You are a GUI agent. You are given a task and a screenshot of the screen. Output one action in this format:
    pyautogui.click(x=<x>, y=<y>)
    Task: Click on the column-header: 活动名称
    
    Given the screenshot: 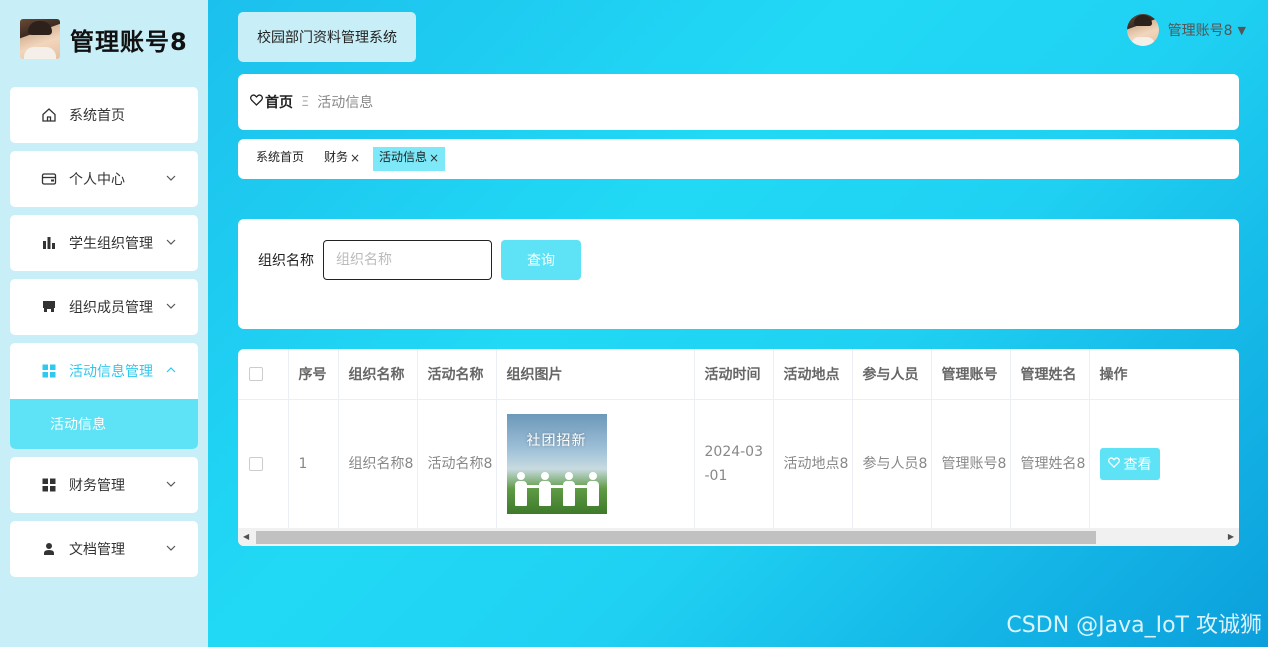 What is the action you would take?
    pyautogui.click(x=457, y=374)
    